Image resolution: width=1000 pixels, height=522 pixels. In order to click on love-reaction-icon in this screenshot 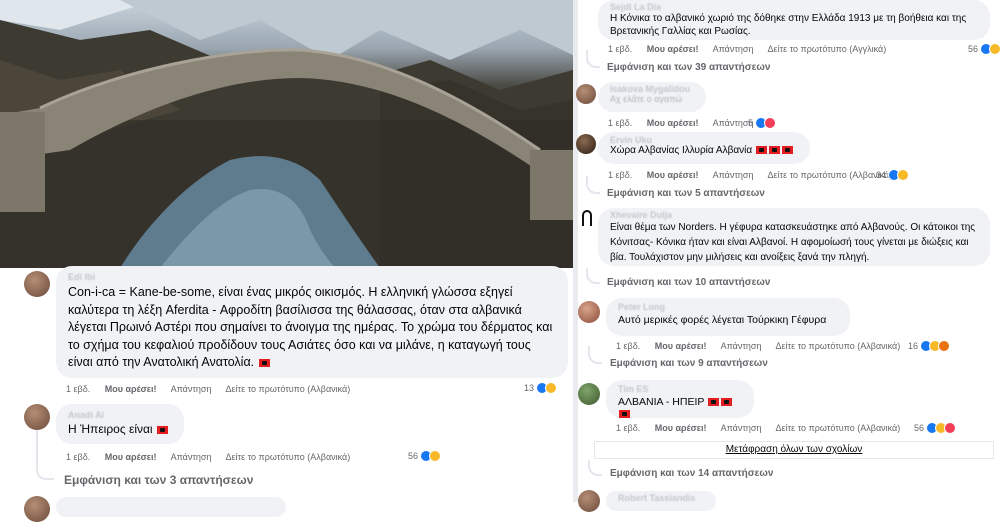, I will do `click(950, 428)`.